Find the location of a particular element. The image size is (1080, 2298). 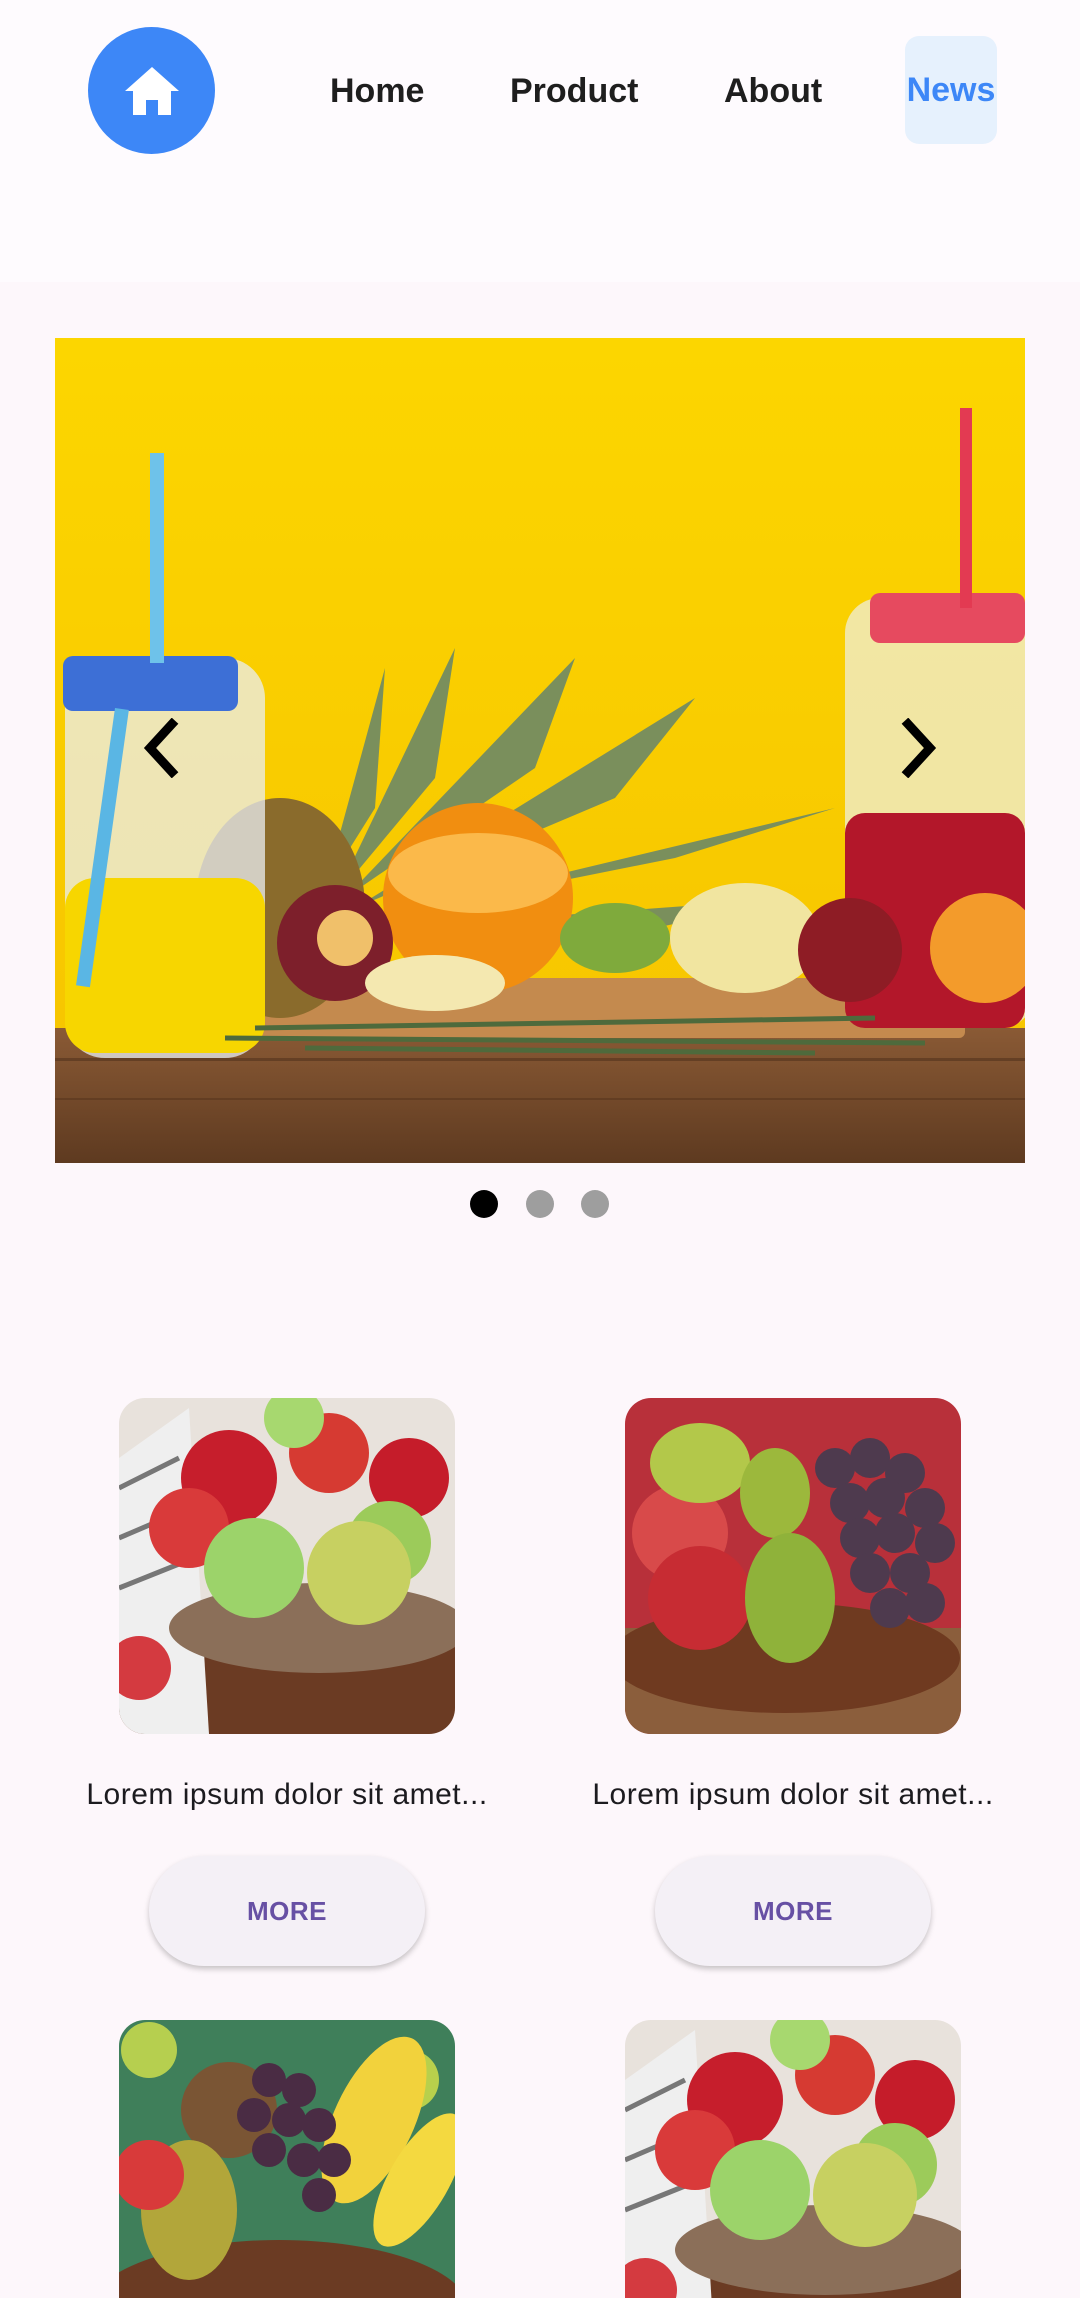

nav-news: News is located at coordinates (951, 90).